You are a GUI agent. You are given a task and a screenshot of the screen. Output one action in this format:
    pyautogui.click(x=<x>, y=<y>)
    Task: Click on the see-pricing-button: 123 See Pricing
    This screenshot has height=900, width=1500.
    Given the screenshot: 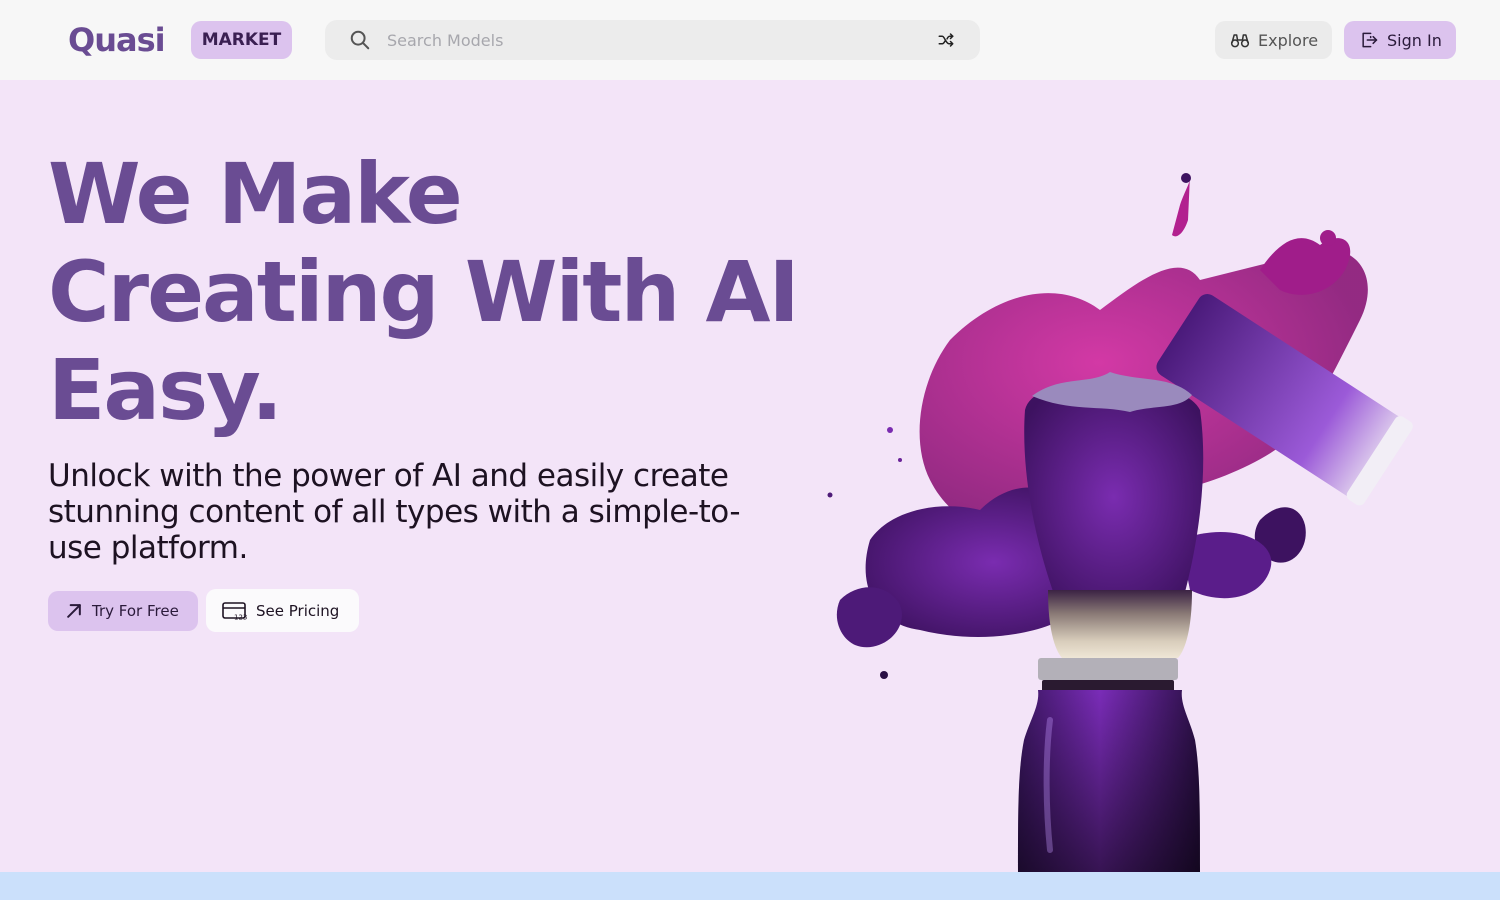 What is the action you would take?
    pyautogui.click(x=282, y=610)
    